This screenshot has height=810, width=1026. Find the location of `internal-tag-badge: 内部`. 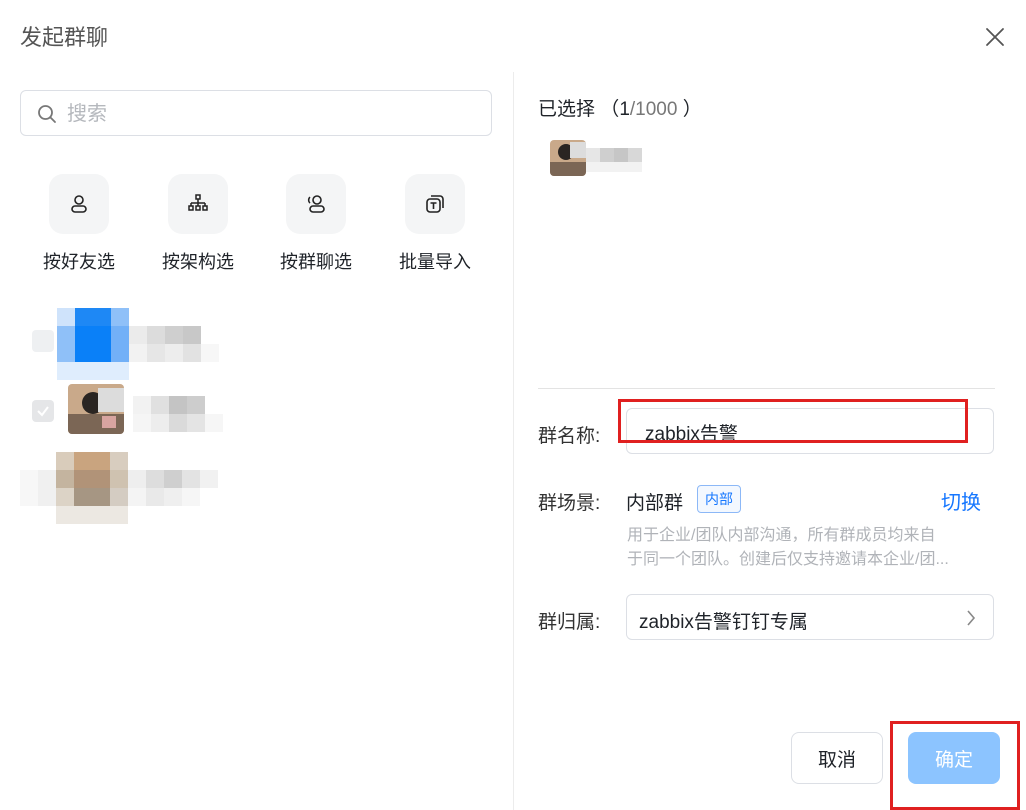

internal-tag-badge: 内部 is located at coordinates (719, 499).